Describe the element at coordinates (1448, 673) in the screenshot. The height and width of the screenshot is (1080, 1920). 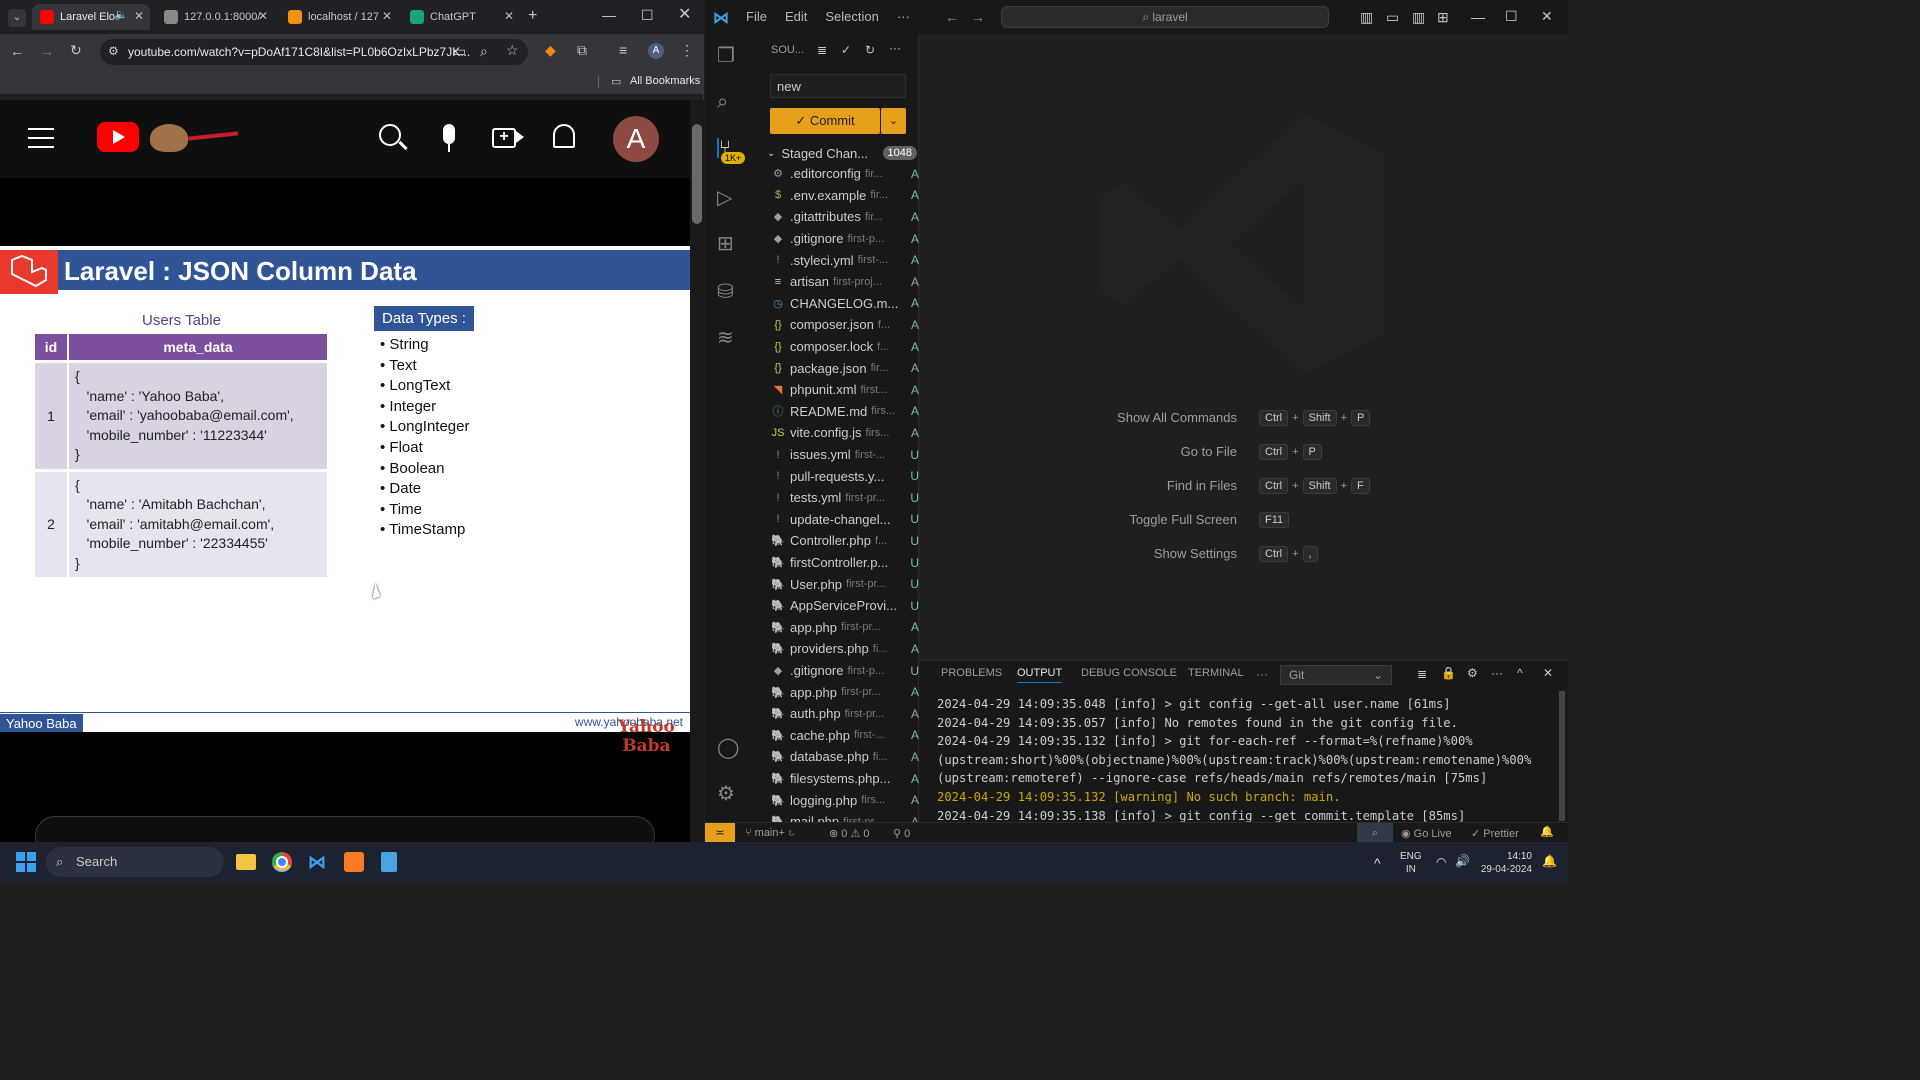
I see `lock-scroll-icon: 🔒` at that location.